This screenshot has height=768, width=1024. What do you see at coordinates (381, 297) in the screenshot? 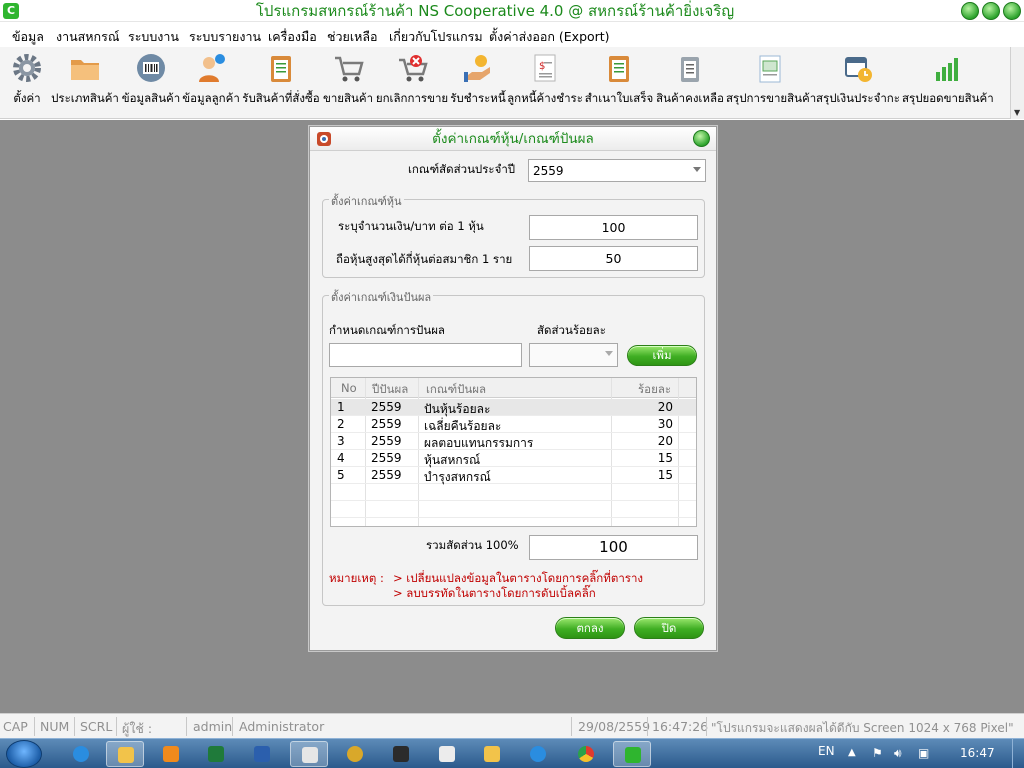
I see `dividend-group-title: ตั้งค่าเกณฑ์เงินปันผล` at bounding box center [381, 297].